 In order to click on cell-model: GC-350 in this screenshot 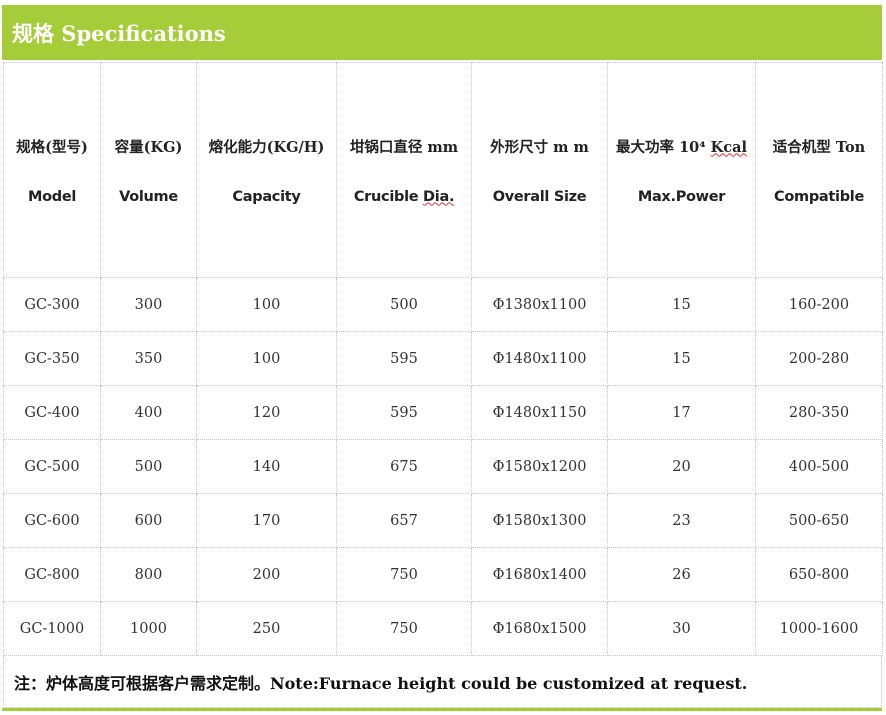, I will do `click(52, 358)`.